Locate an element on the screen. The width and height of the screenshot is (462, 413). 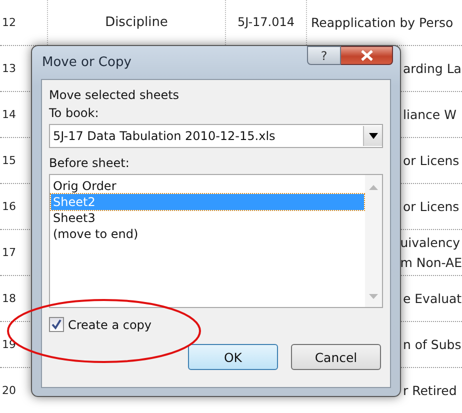
checkbox is located at coordinates (56, 324).